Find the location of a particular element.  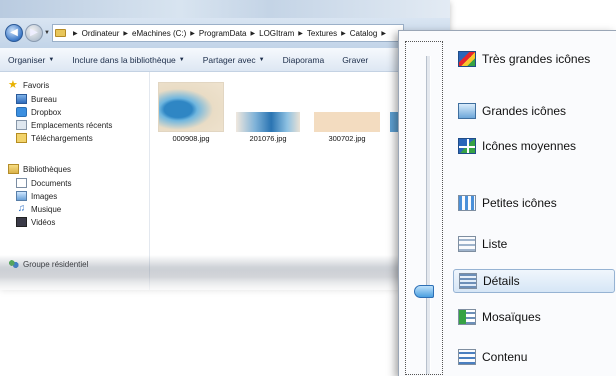

nav-item-videos: Vidéos is located at coordinates (35, 222).